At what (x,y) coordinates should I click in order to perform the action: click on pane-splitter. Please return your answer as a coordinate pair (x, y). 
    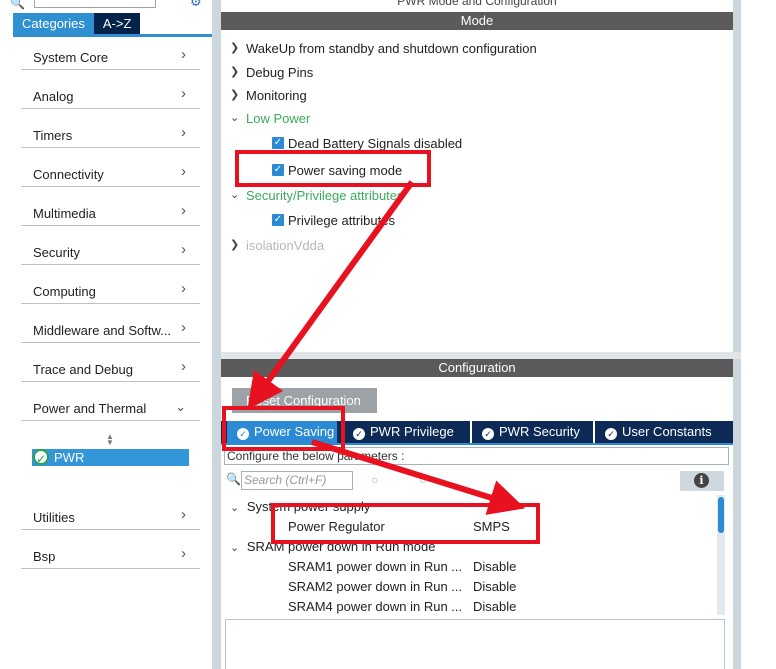
    Looking at the image, I should click on (481, 355).